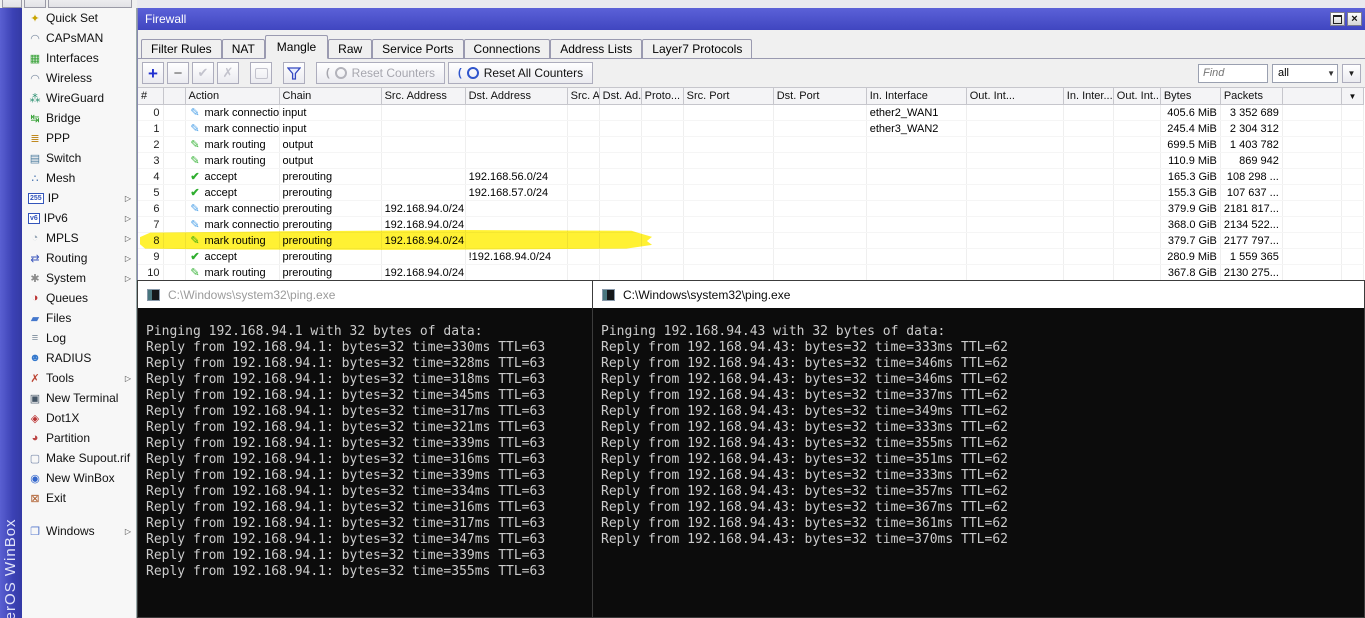 This screenshot has width=1365, height=618. Describe the element at coordinates (79, 478) in the screenshot. I see `sidebar-item-new-winbox: ◉ New WinBox` at that location.